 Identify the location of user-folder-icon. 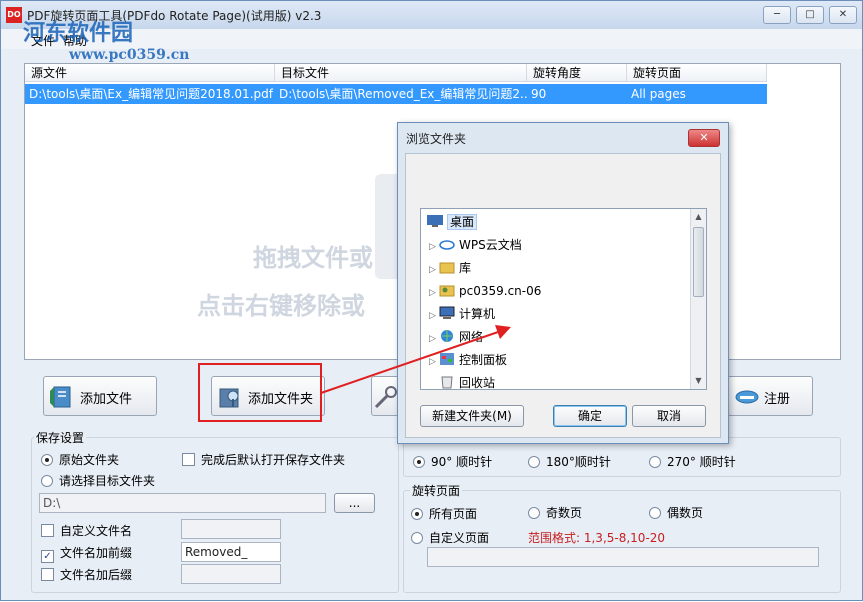
(447, 291).